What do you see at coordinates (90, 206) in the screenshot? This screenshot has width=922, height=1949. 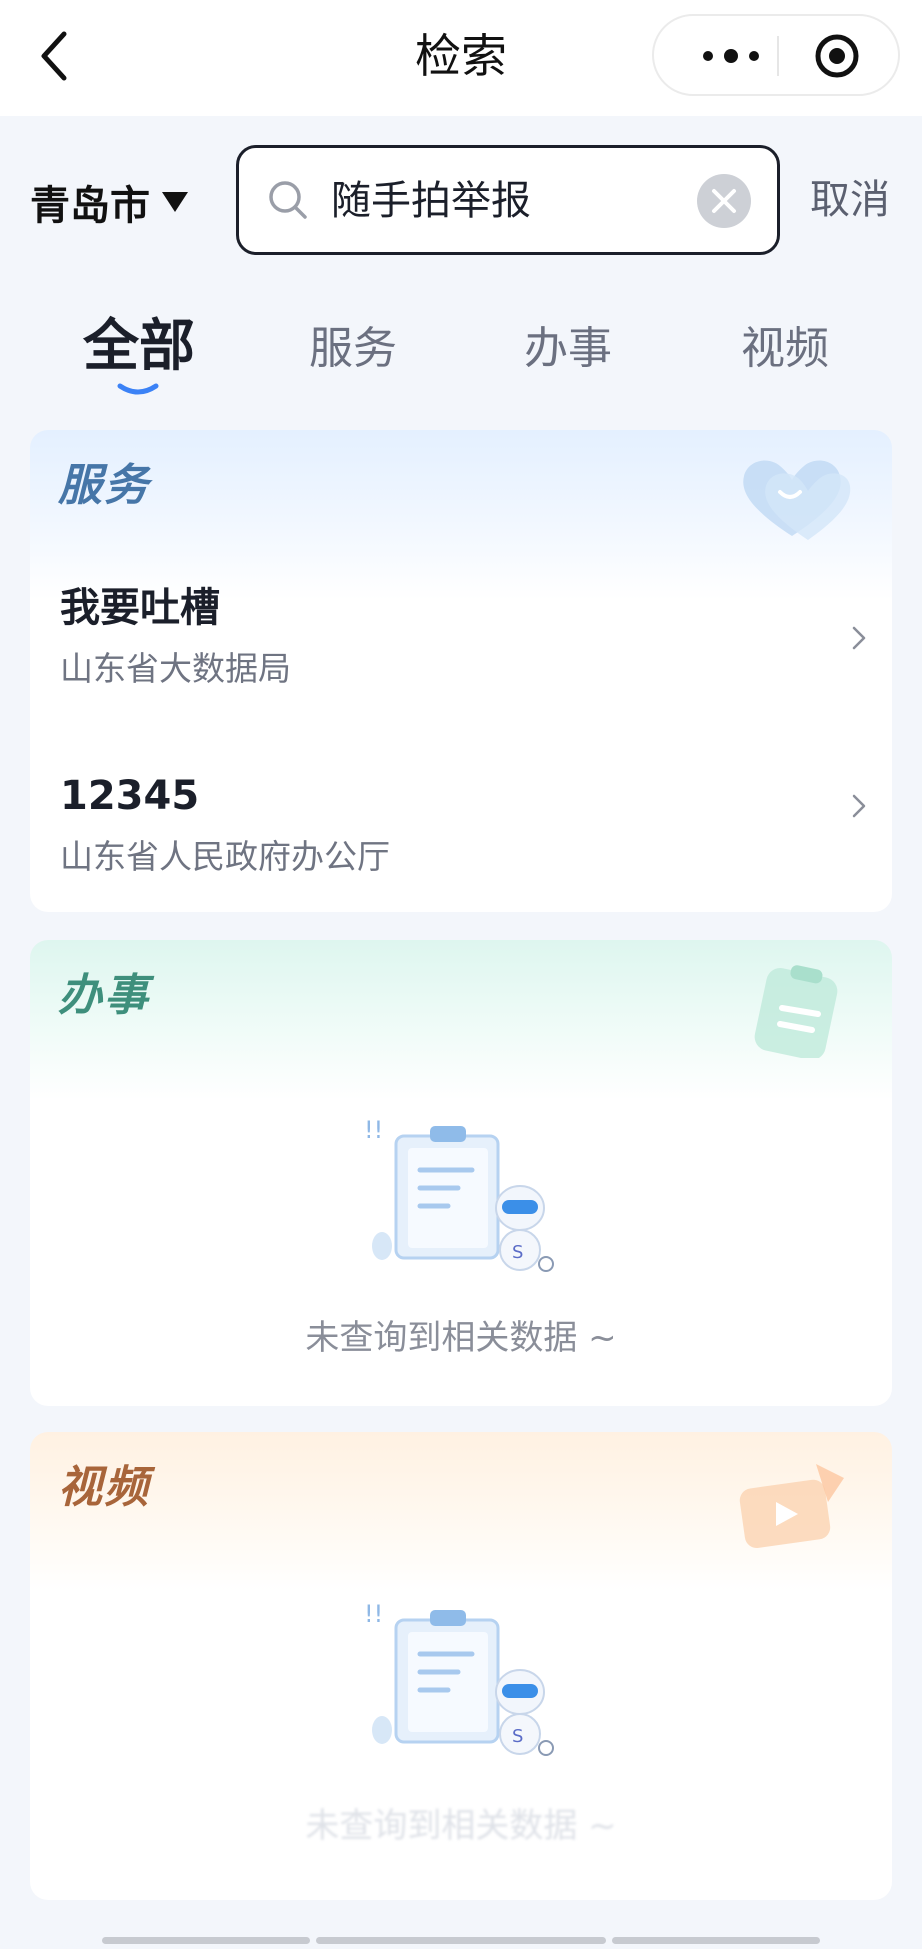 I see `city-label: 青岛市` at bounding box center [90, 206].